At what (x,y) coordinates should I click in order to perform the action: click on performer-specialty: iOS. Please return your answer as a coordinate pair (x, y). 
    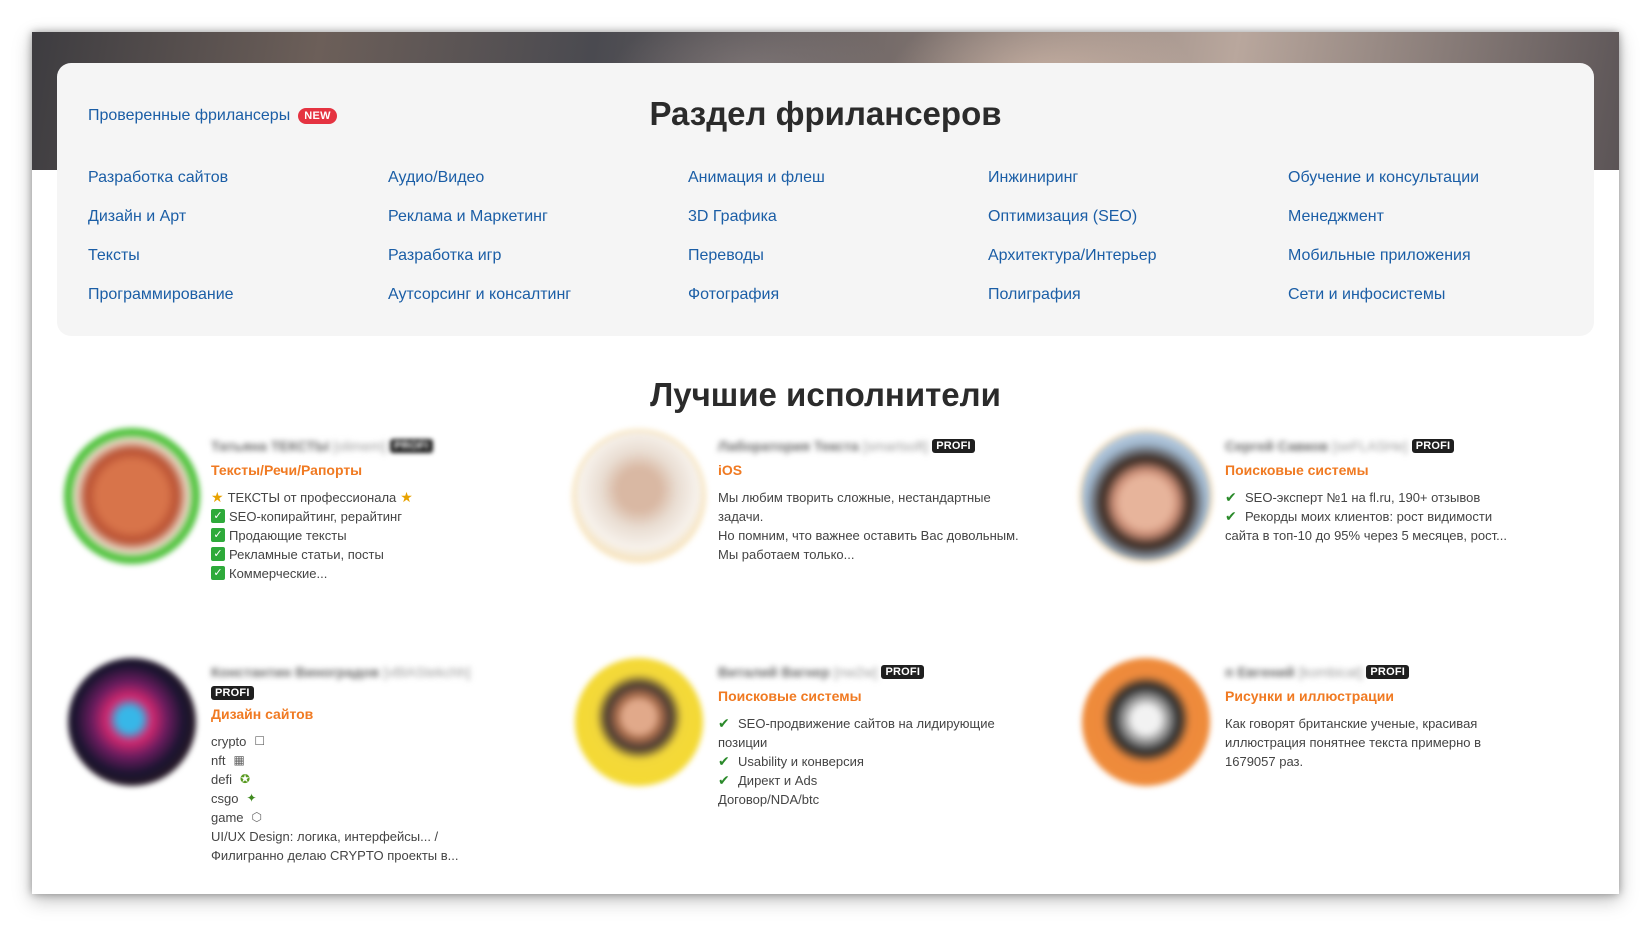
    Looking at the image, I should click on (888, 470).